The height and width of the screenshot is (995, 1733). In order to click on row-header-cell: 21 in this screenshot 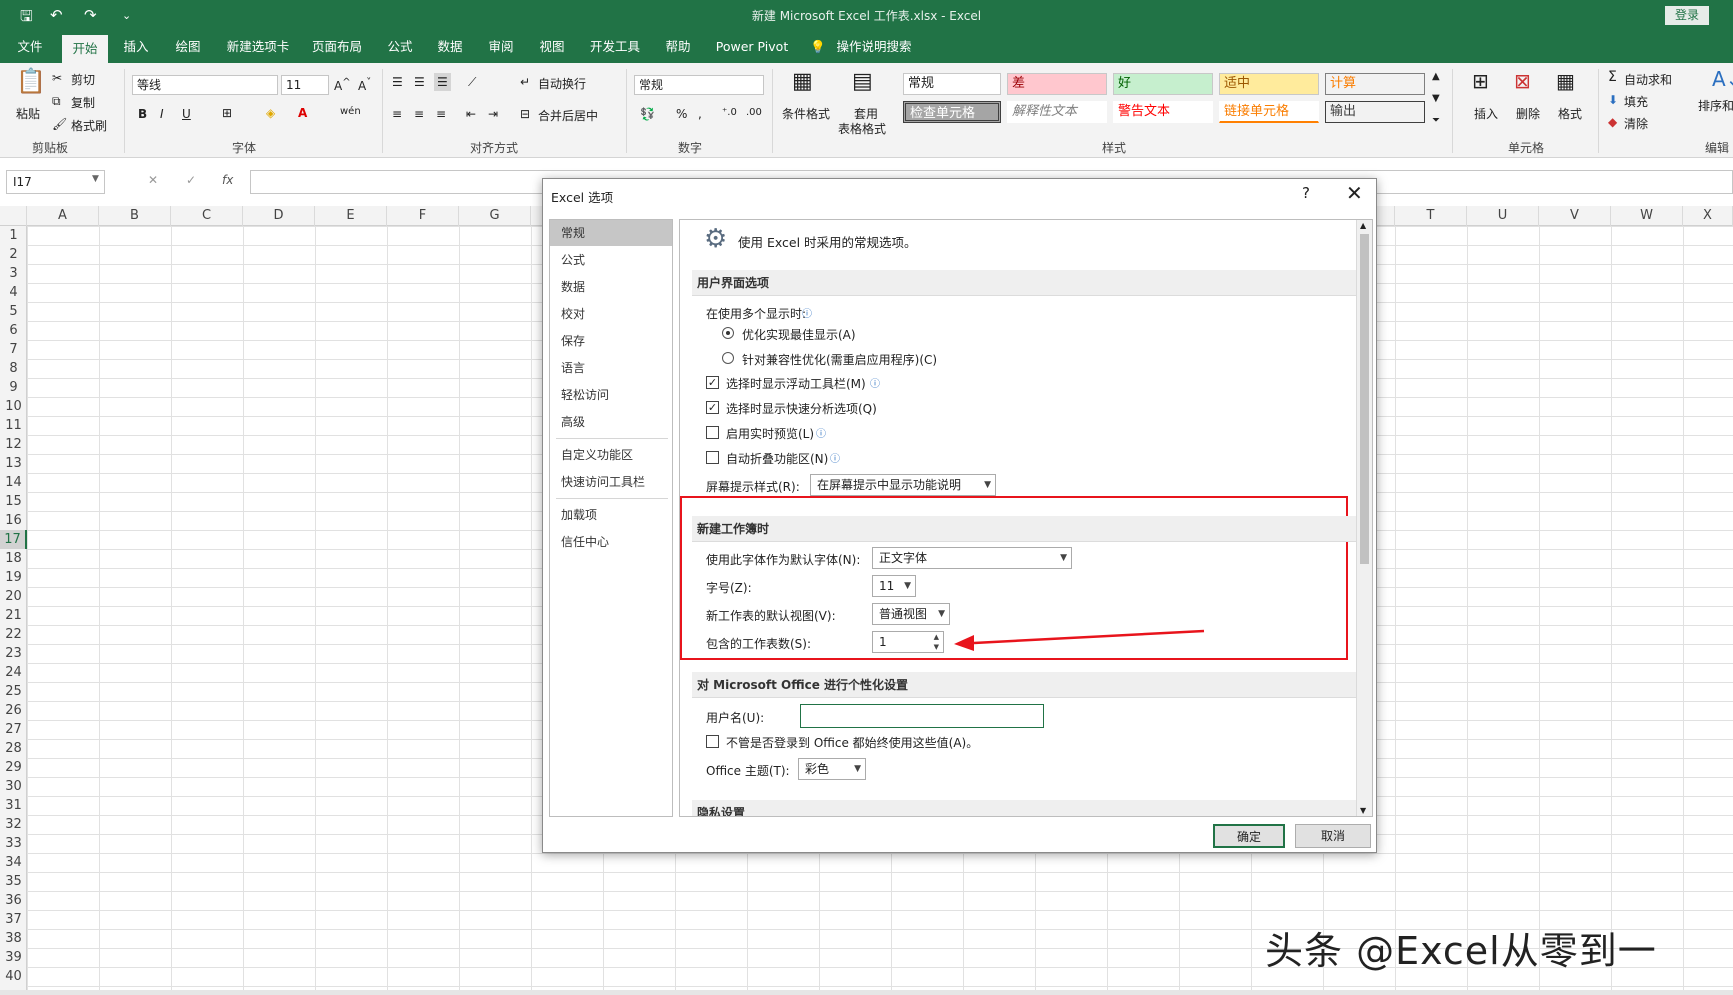, I will do `click(13, 615)`.